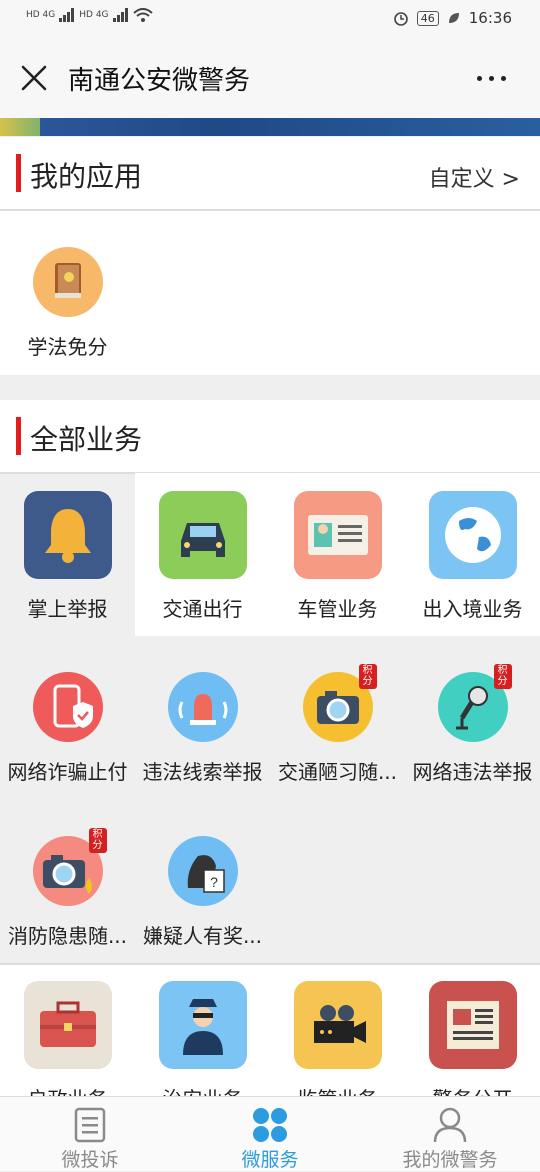 The height and width of the screenshot is (1172, 540). Describe the element at coordinates (202, 1025) in the screenshot. I see `police-officer-icon` at that location.